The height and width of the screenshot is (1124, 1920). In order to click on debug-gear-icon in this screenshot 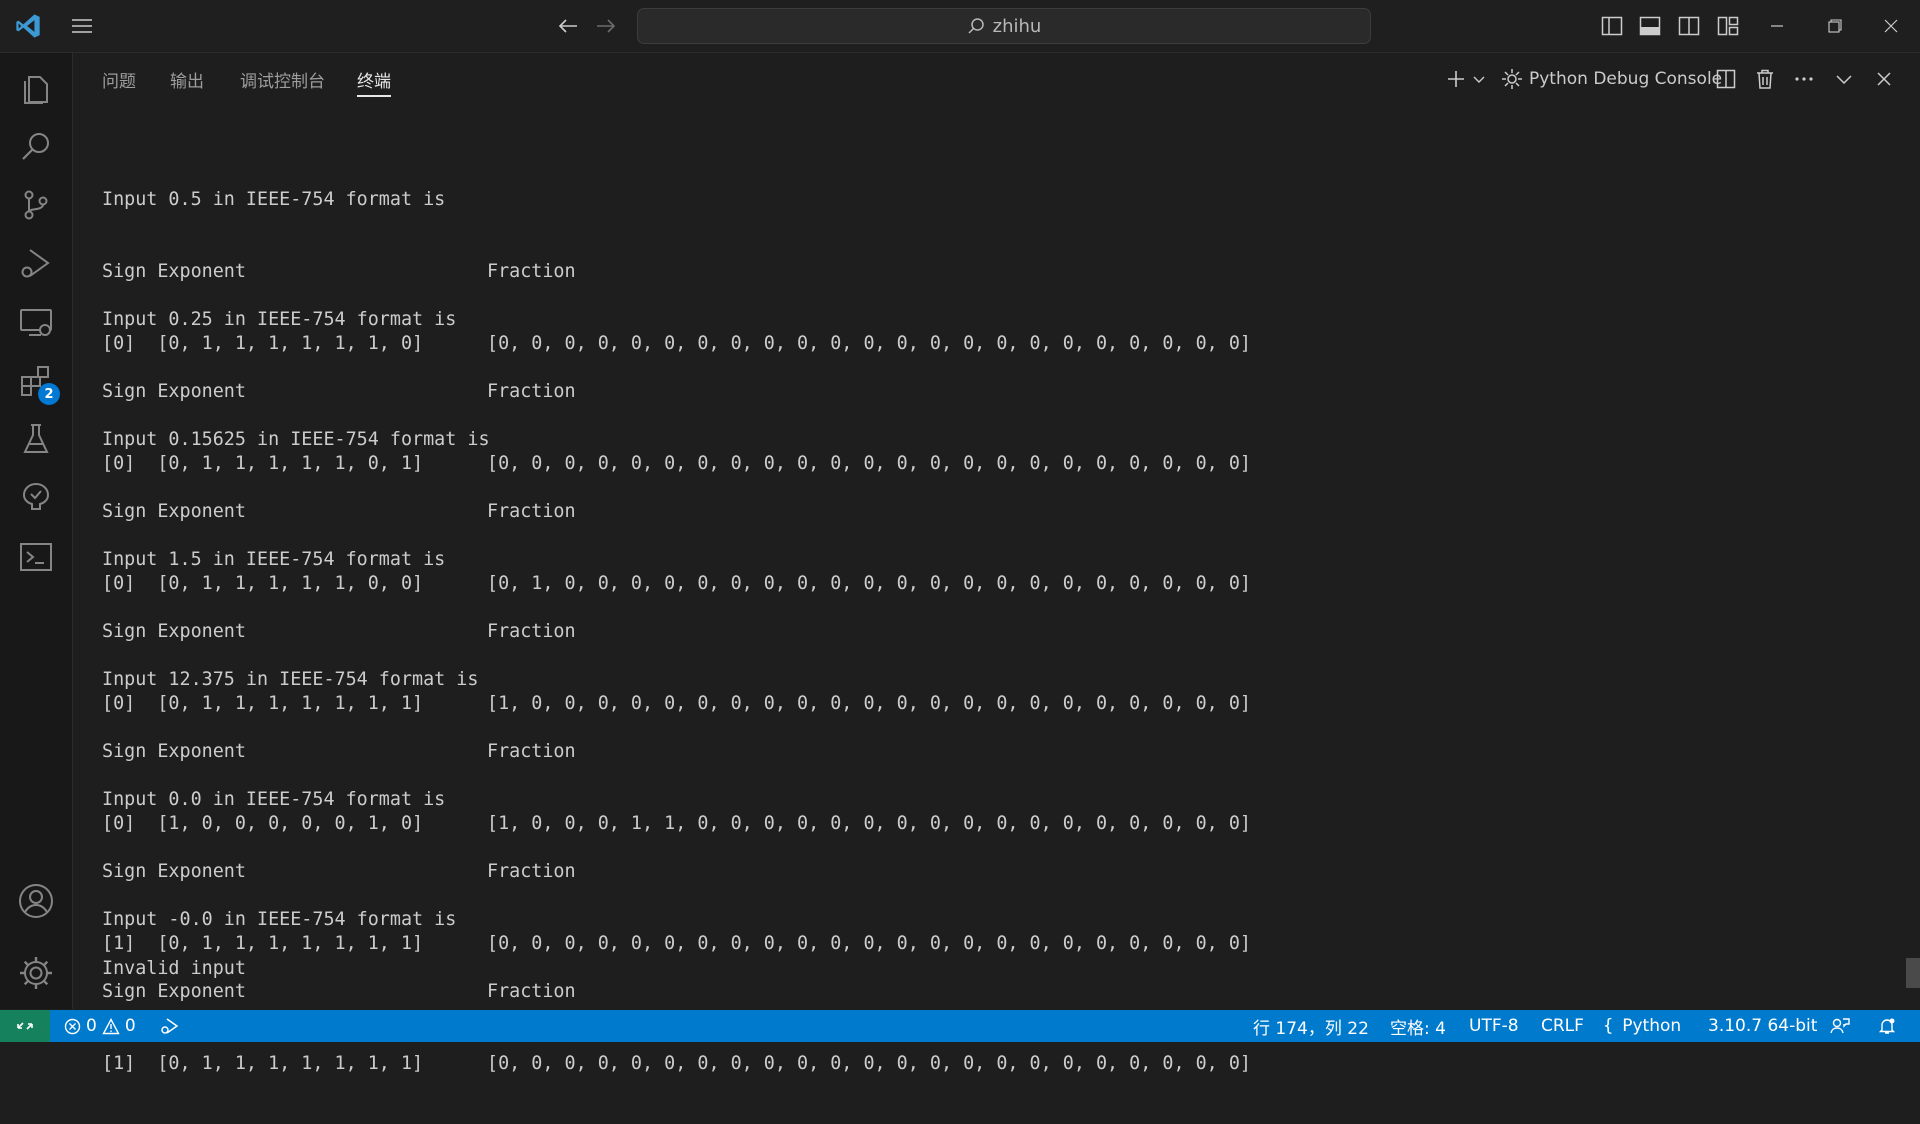, I will do `click(1512, 79)`.